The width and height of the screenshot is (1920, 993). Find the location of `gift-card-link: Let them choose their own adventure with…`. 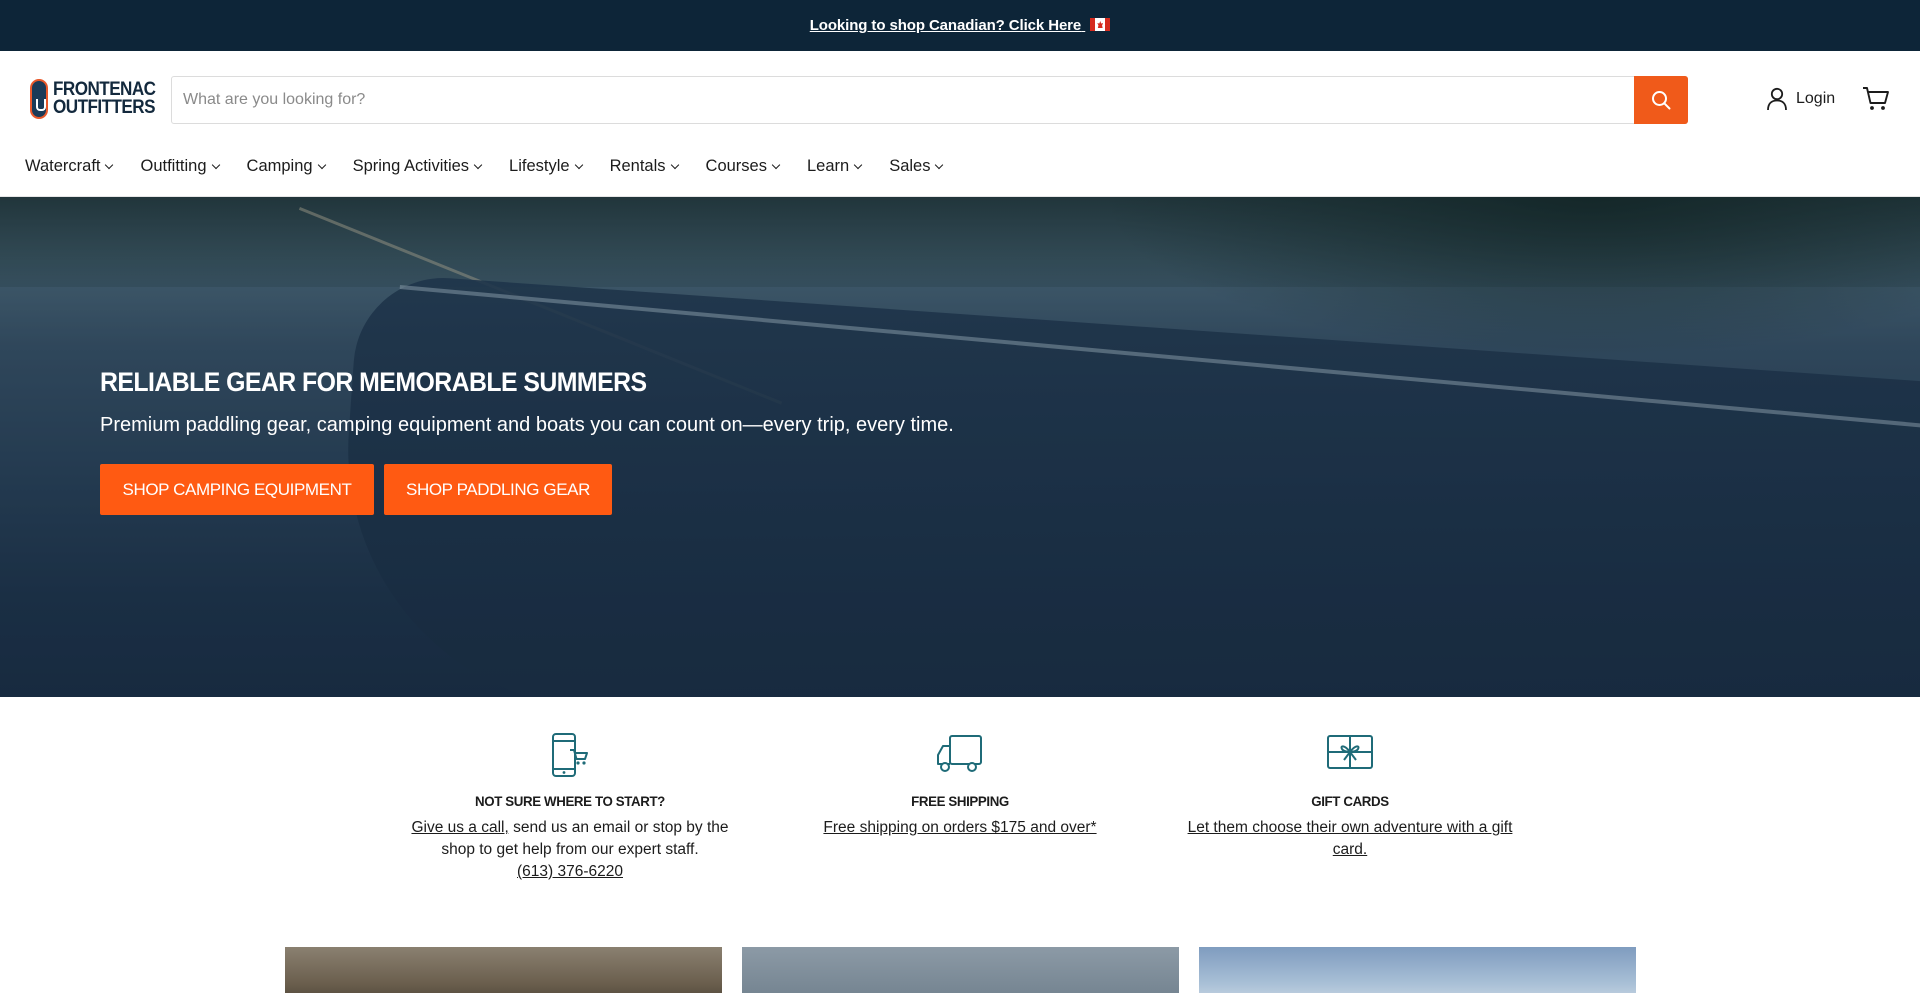

gift-card-link: Let them choose their own adventure with… is located at coordinates (1350, 838).